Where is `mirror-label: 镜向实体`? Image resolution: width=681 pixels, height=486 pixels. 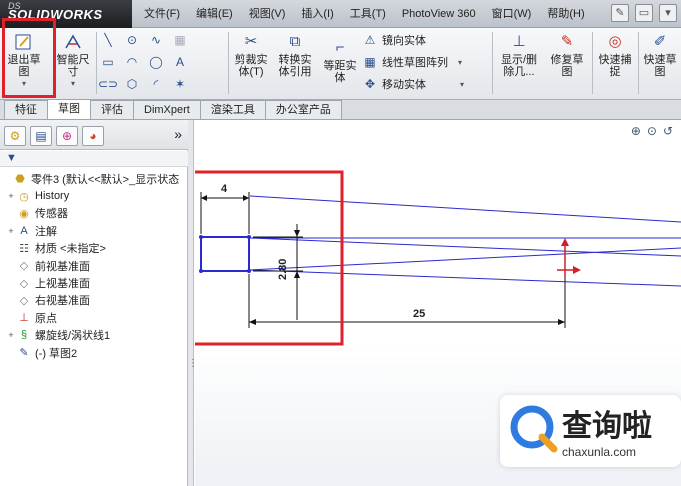
mirror-label: 镜向实体 is located at coordinates (404, 41).